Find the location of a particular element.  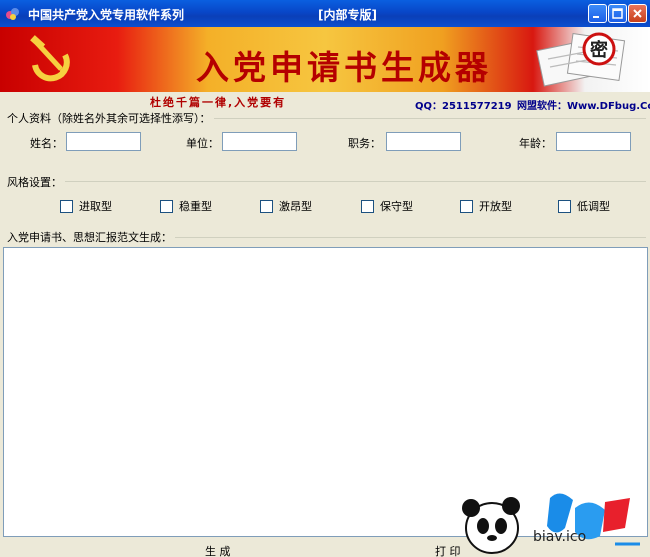

style-option-label: 稳重型 is located at coordinates (195, 206).